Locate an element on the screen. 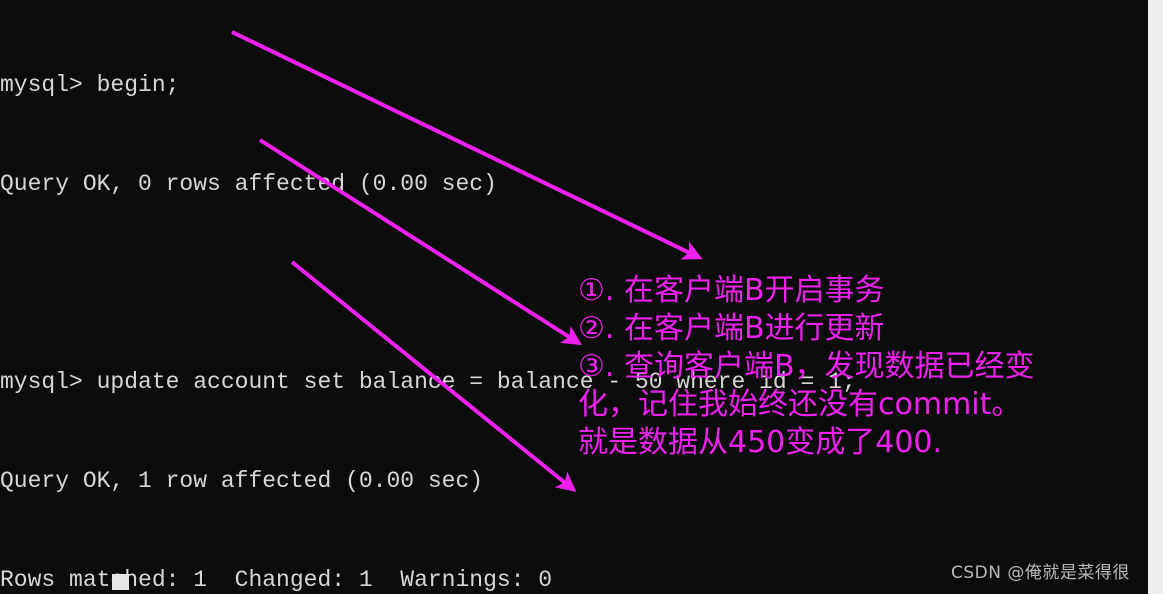 The image size is (1163, 594). annotation-line-4: 化，记住我始终还没有commit。 is located at coordinates (800, 404).